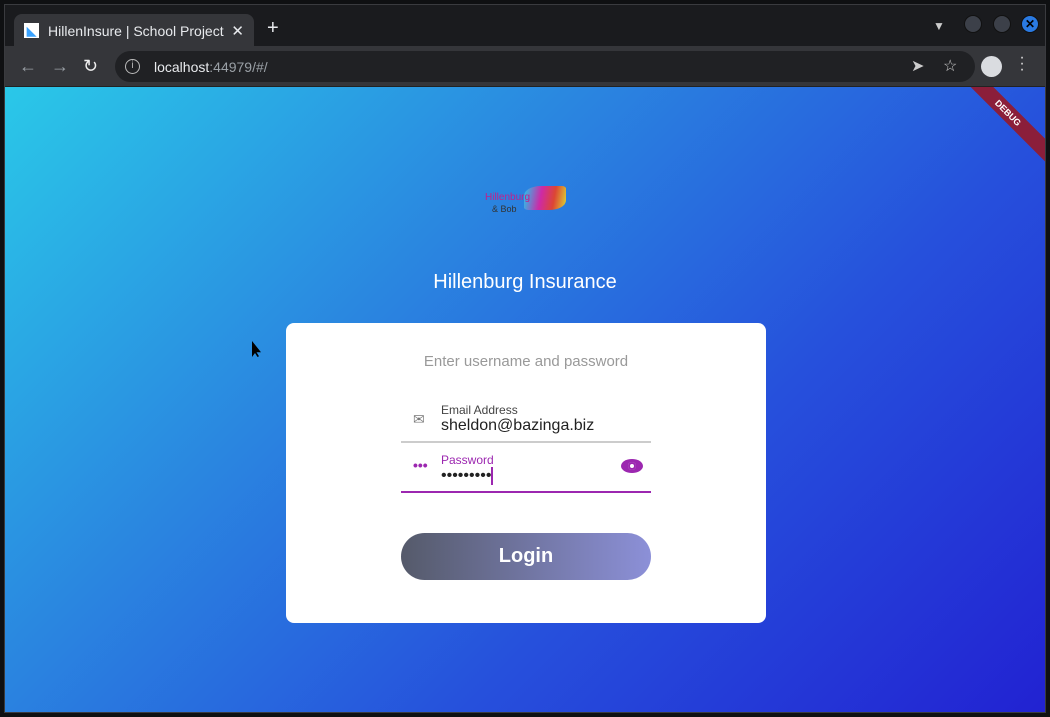 The image size is (1050, 717). I want to click on password-label: Password, so click(467, 460).